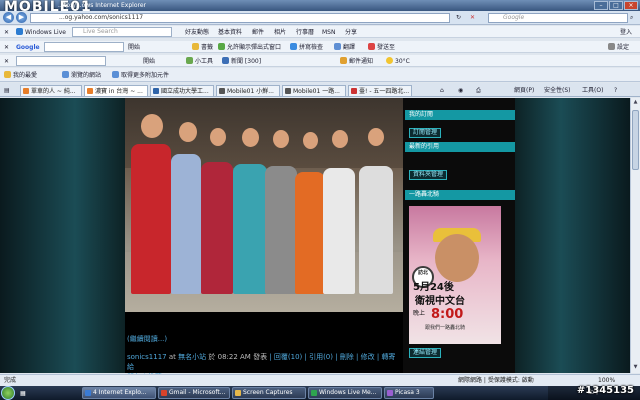  Describe the element at coordinates (134, 47) in the screenshot. I see `google-open-button: 開始` at that location.